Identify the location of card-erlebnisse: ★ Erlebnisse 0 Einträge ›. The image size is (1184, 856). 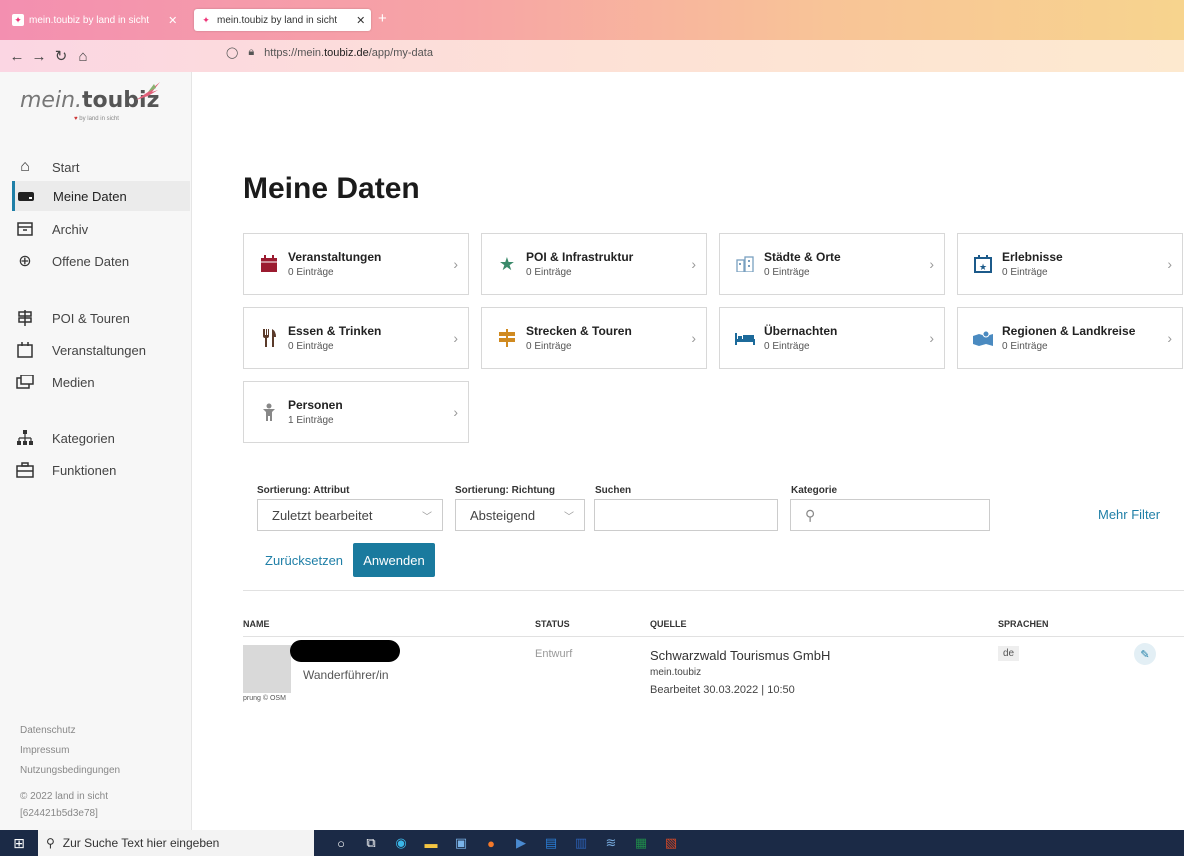
(1070, 264).